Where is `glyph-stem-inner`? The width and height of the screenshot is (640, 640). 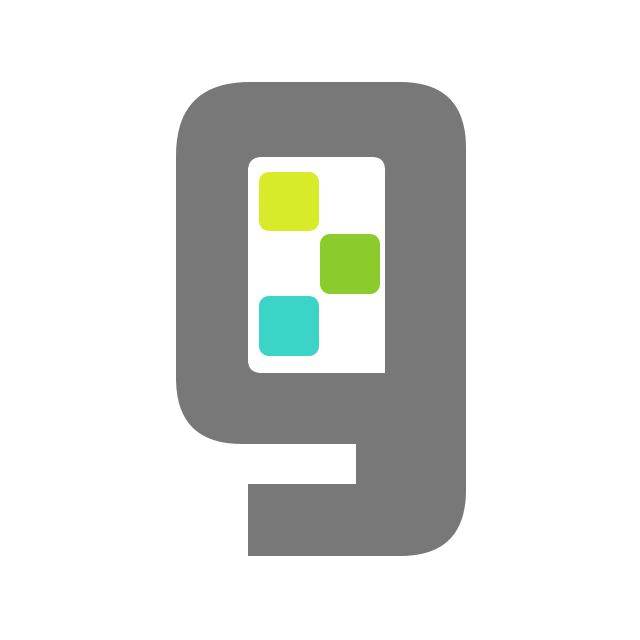 glyph-stem-inner is located at coordinates (370, 428).